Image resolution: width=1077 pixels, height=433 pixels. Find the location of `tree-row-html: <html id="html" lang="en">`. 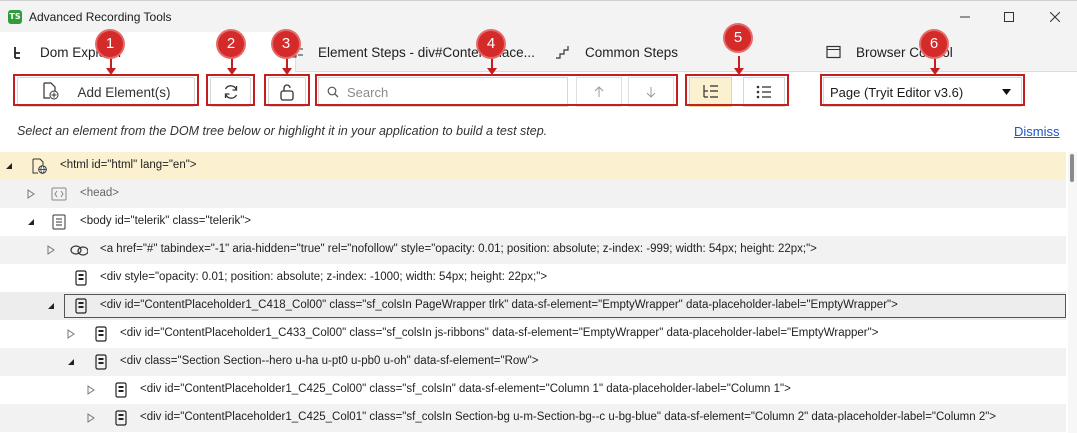

tree-row-html: <html id="html" lang="en"> is located at coordinates (533, 166).